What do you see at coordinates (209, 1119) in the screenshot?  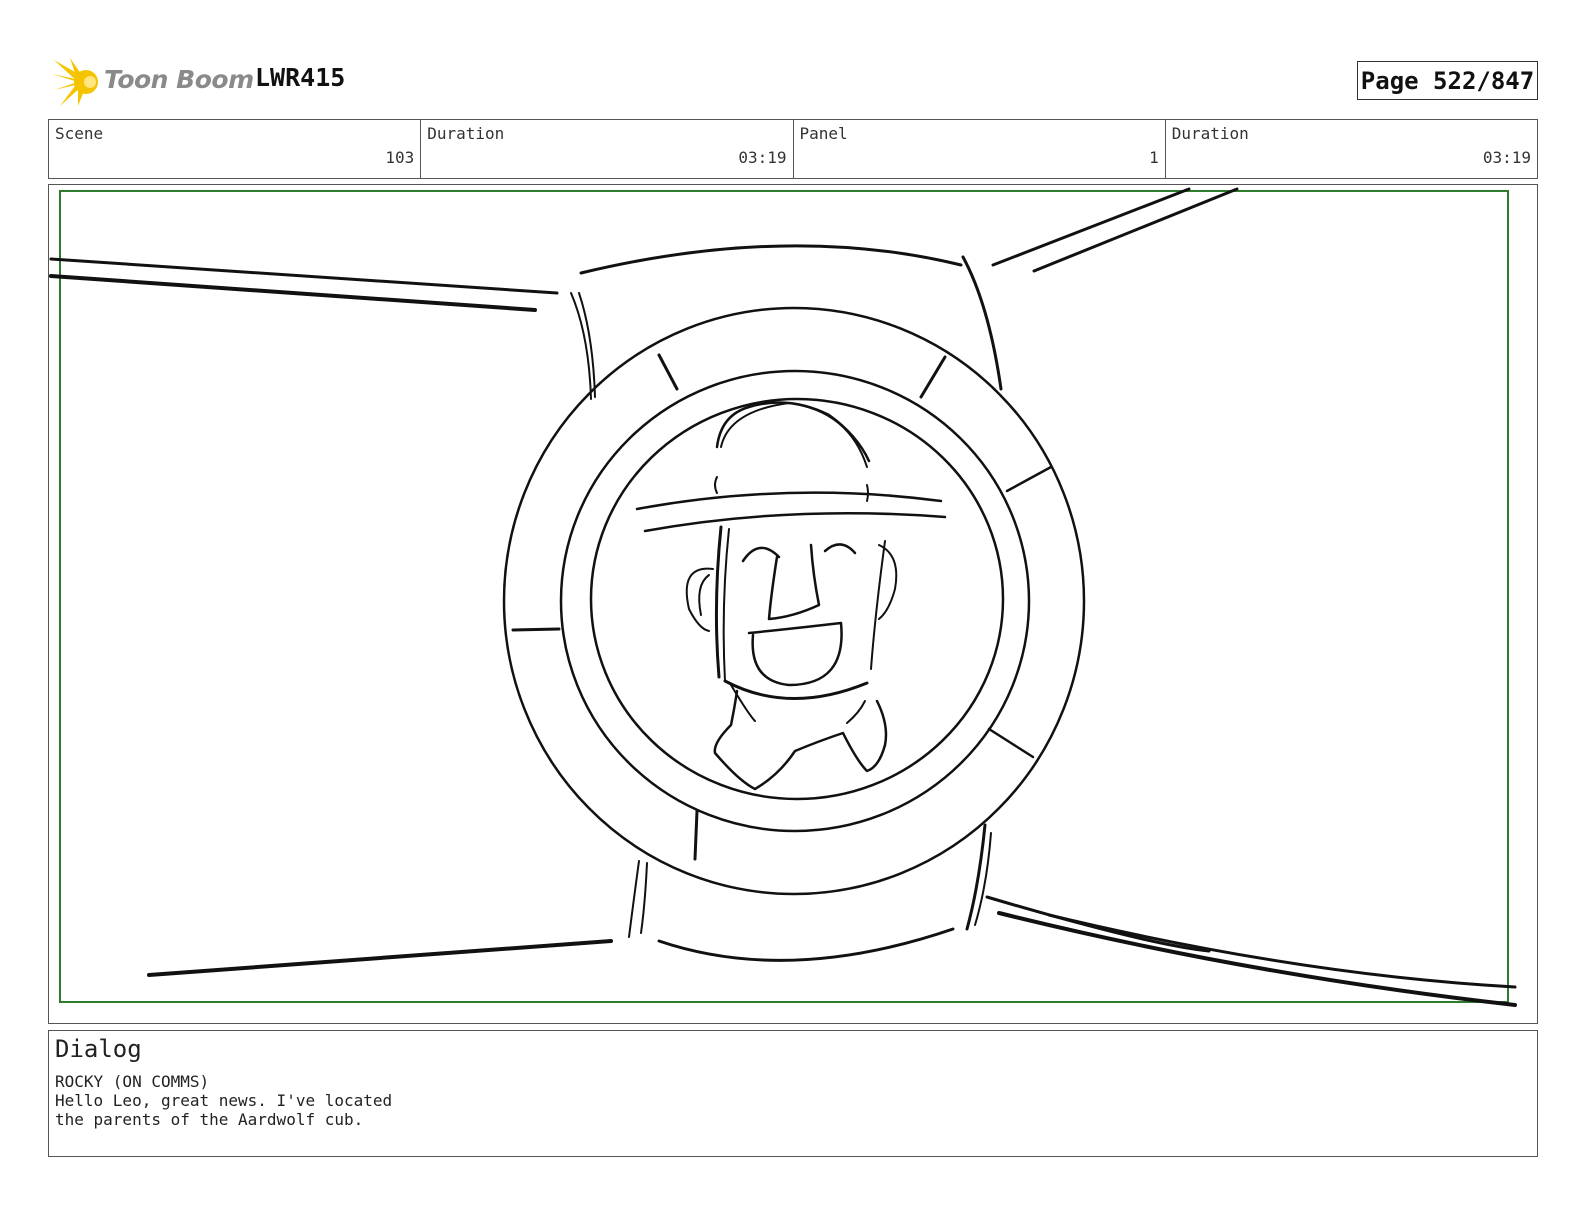 I see `dialog-line: the parents of the Aardwolf cub.` at bounding box center [209, 1119].